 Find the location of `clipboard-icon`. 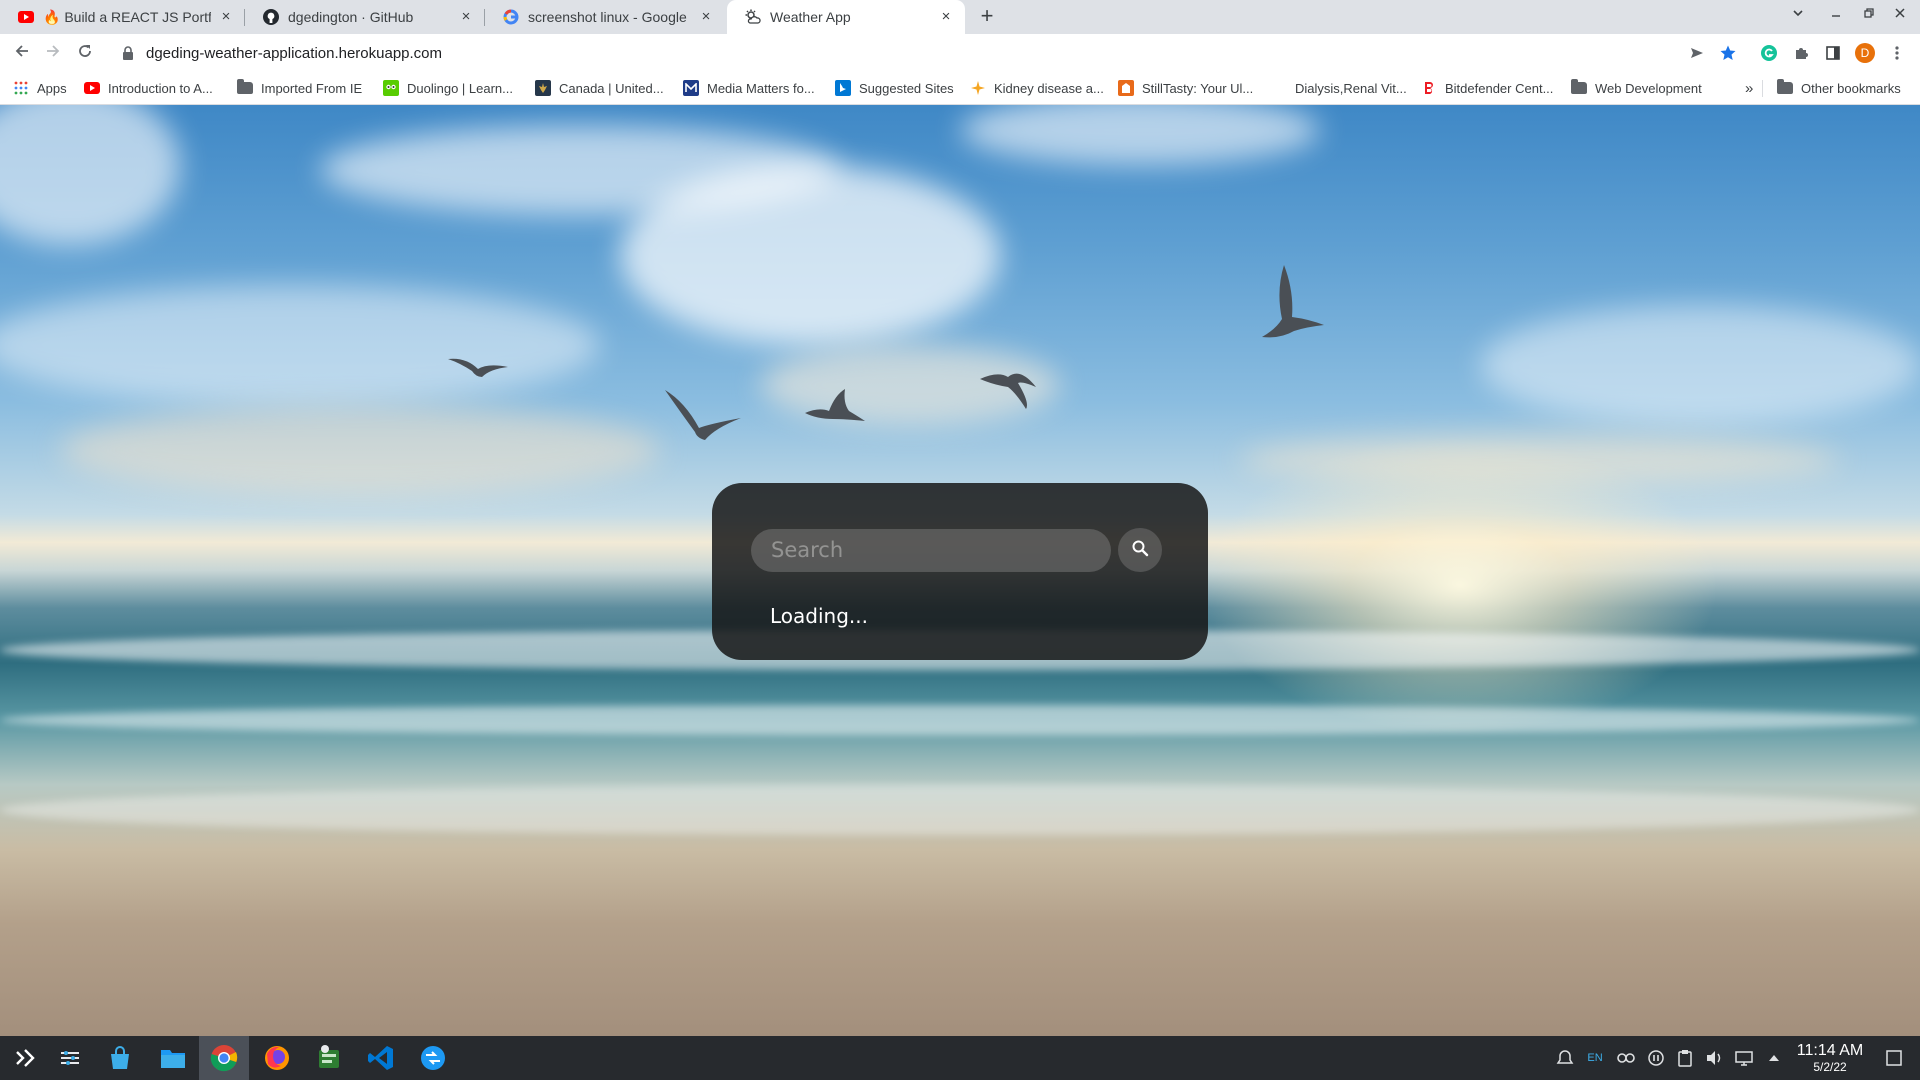

clipboard-icon is located at coordinates (1685, 1058).